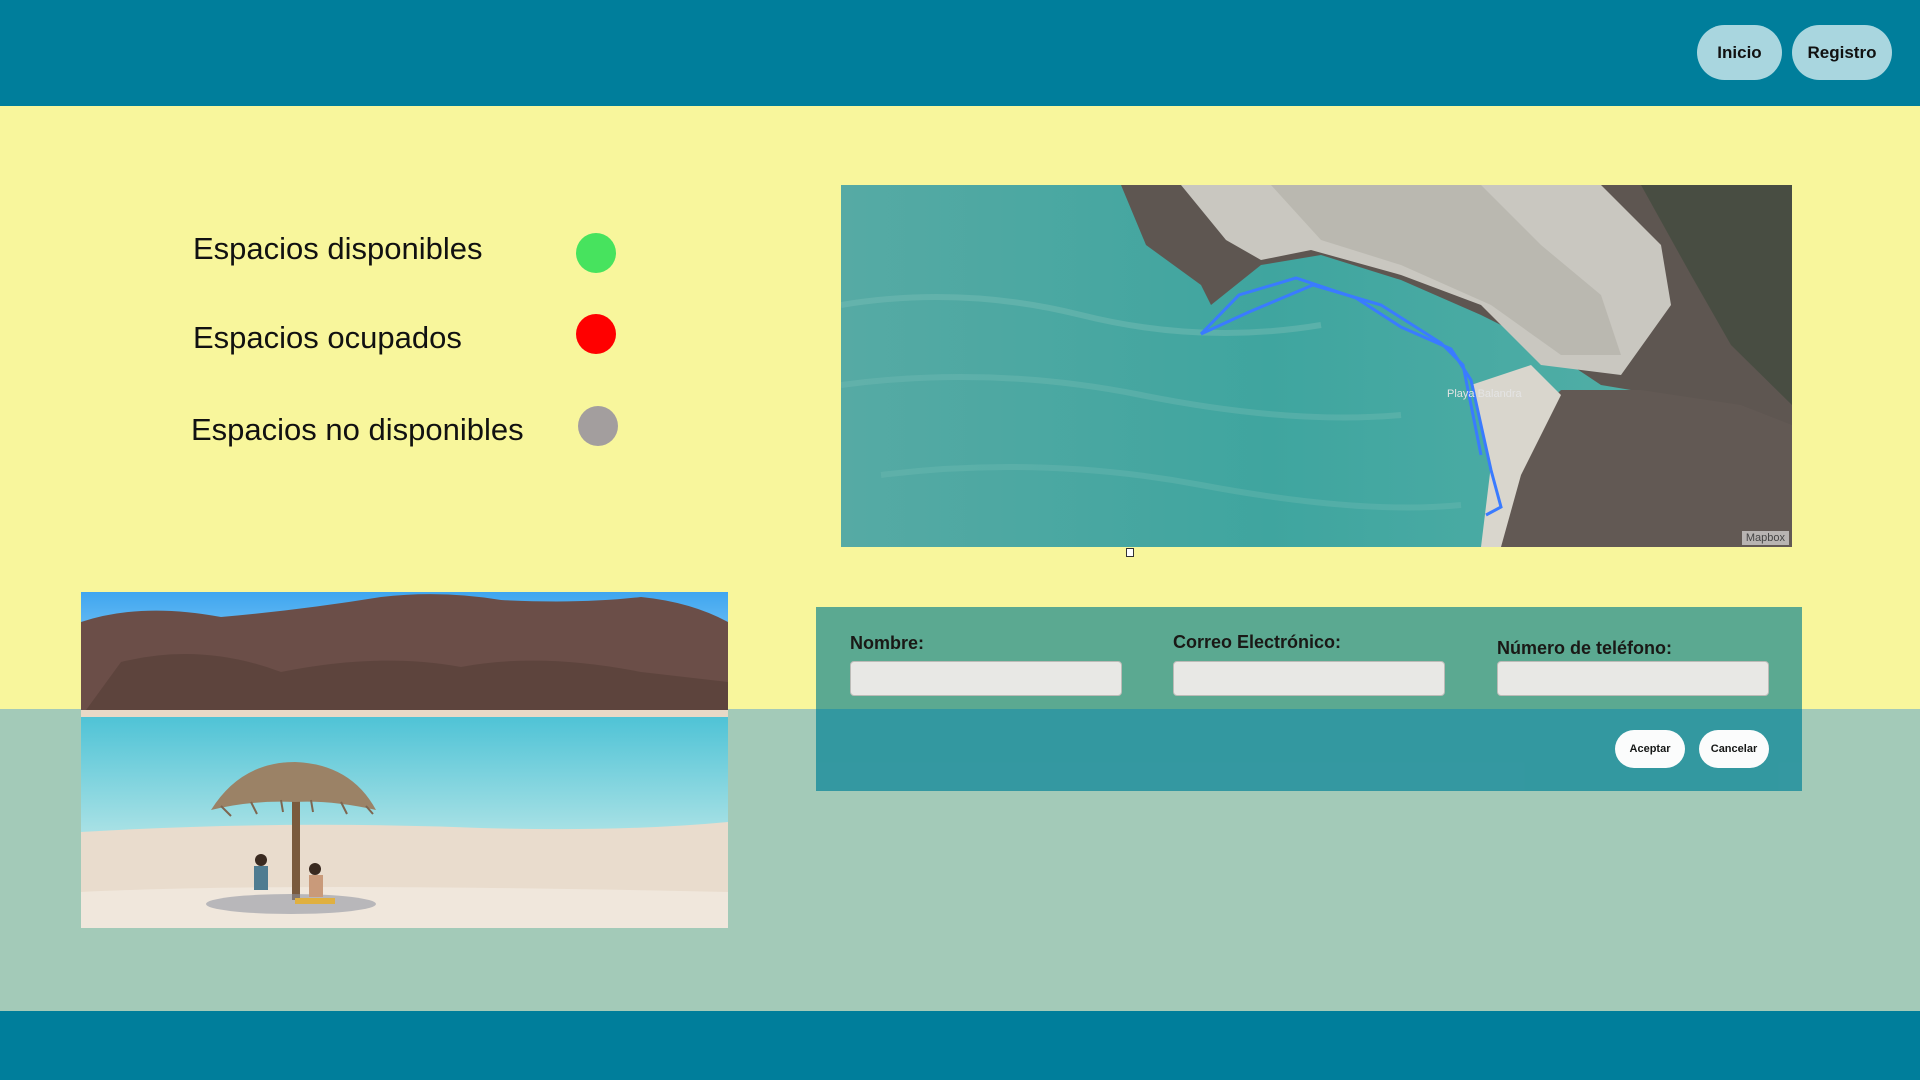 The image size is (1920, 1080). What do you see at coordinates (338, 248) in the screenshot?
I see `legend-label-available: Espacios disponibles` at bounding box center [338, 248].